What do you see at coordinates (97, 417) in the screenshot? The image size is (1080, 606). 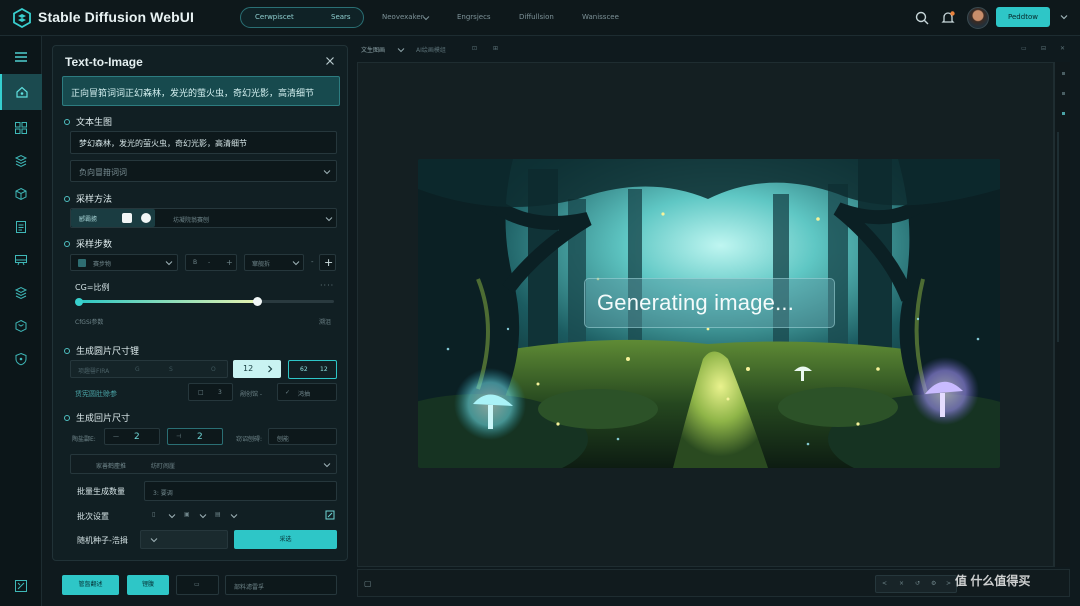 I see `section-output: 生成回片尺寸` at bounding box center [97, 417].